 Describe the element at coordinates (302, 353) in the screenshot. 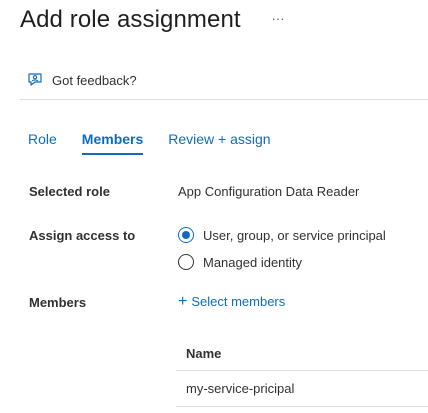

I see `table-header-name: Name` at that location.